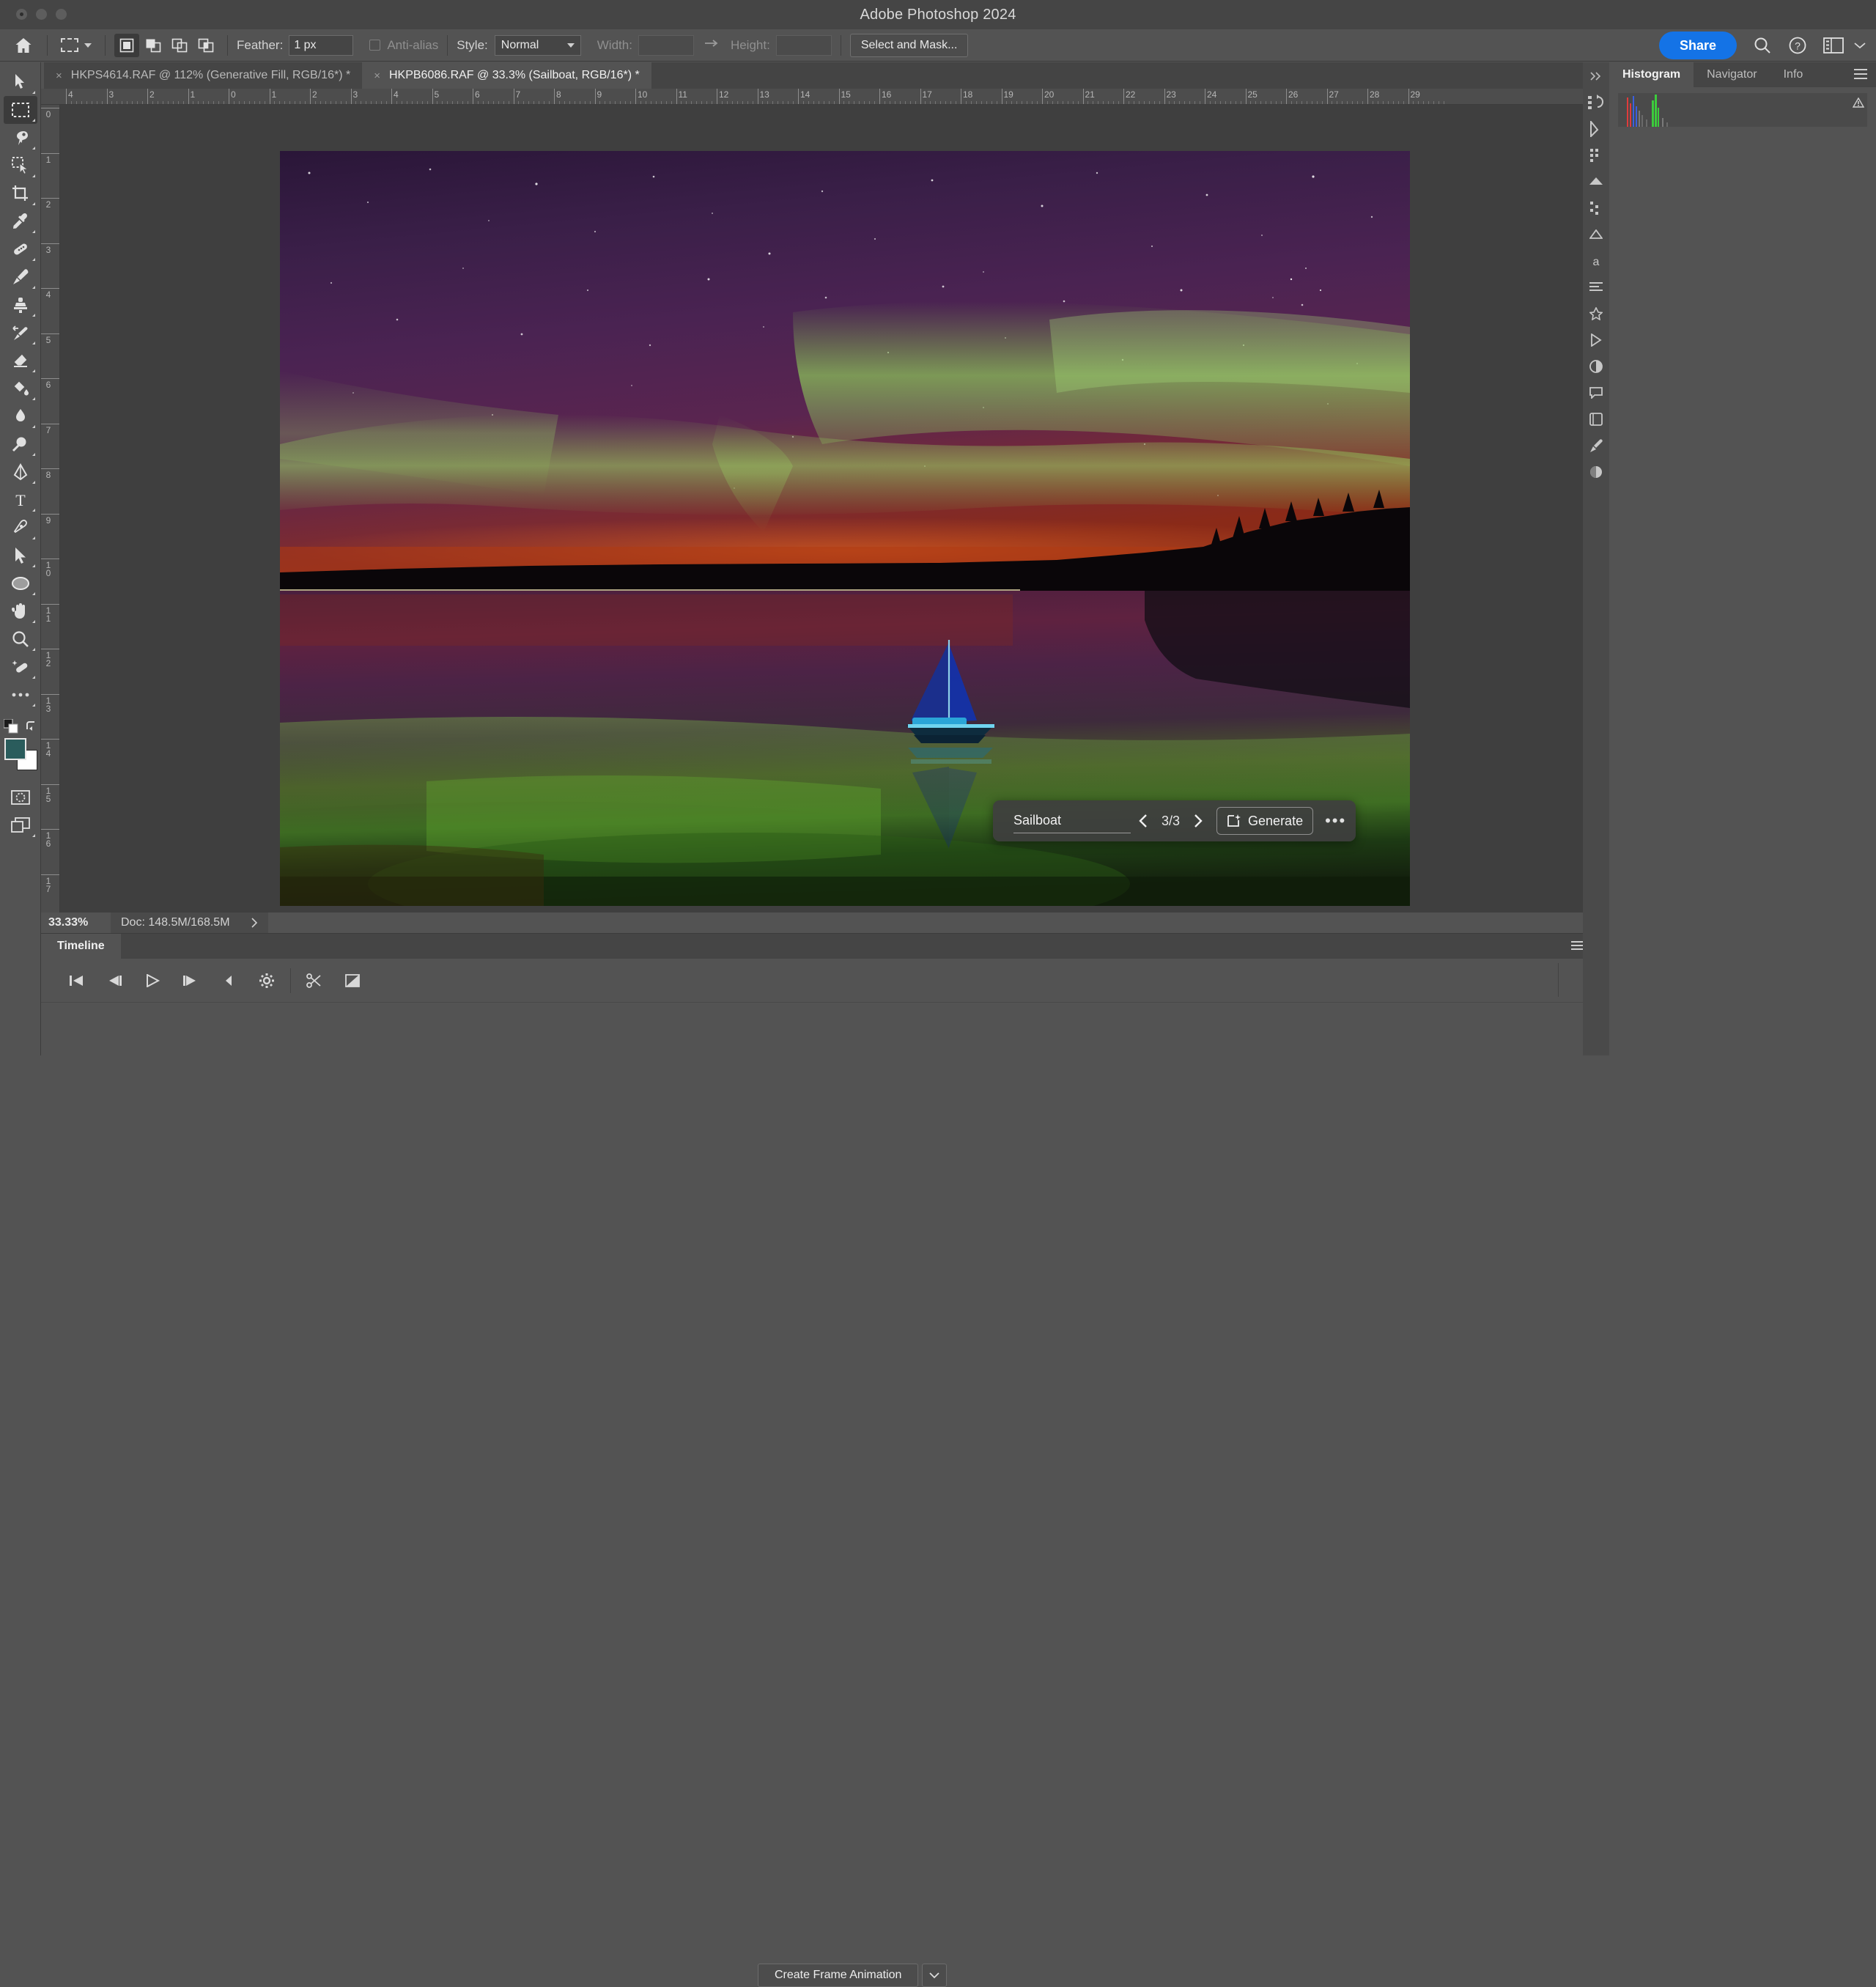 The height and width of the screenshot is (1987, 1876). I want to click on window-minimize-button, so click(41, 14).